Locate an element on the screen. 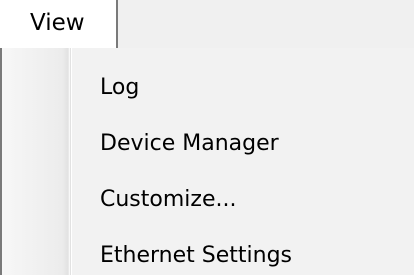 The image size is (414, 275). menu-item-ethernet-settings: Ethernet Settings is located at coordinates (242, 253).